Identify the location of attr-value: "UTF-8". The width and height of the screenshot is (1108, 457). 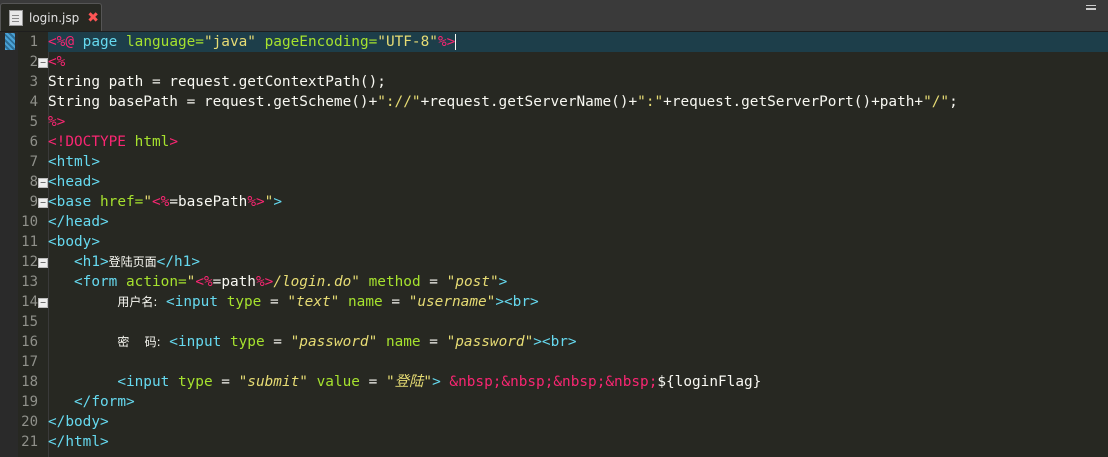
(407, 42).